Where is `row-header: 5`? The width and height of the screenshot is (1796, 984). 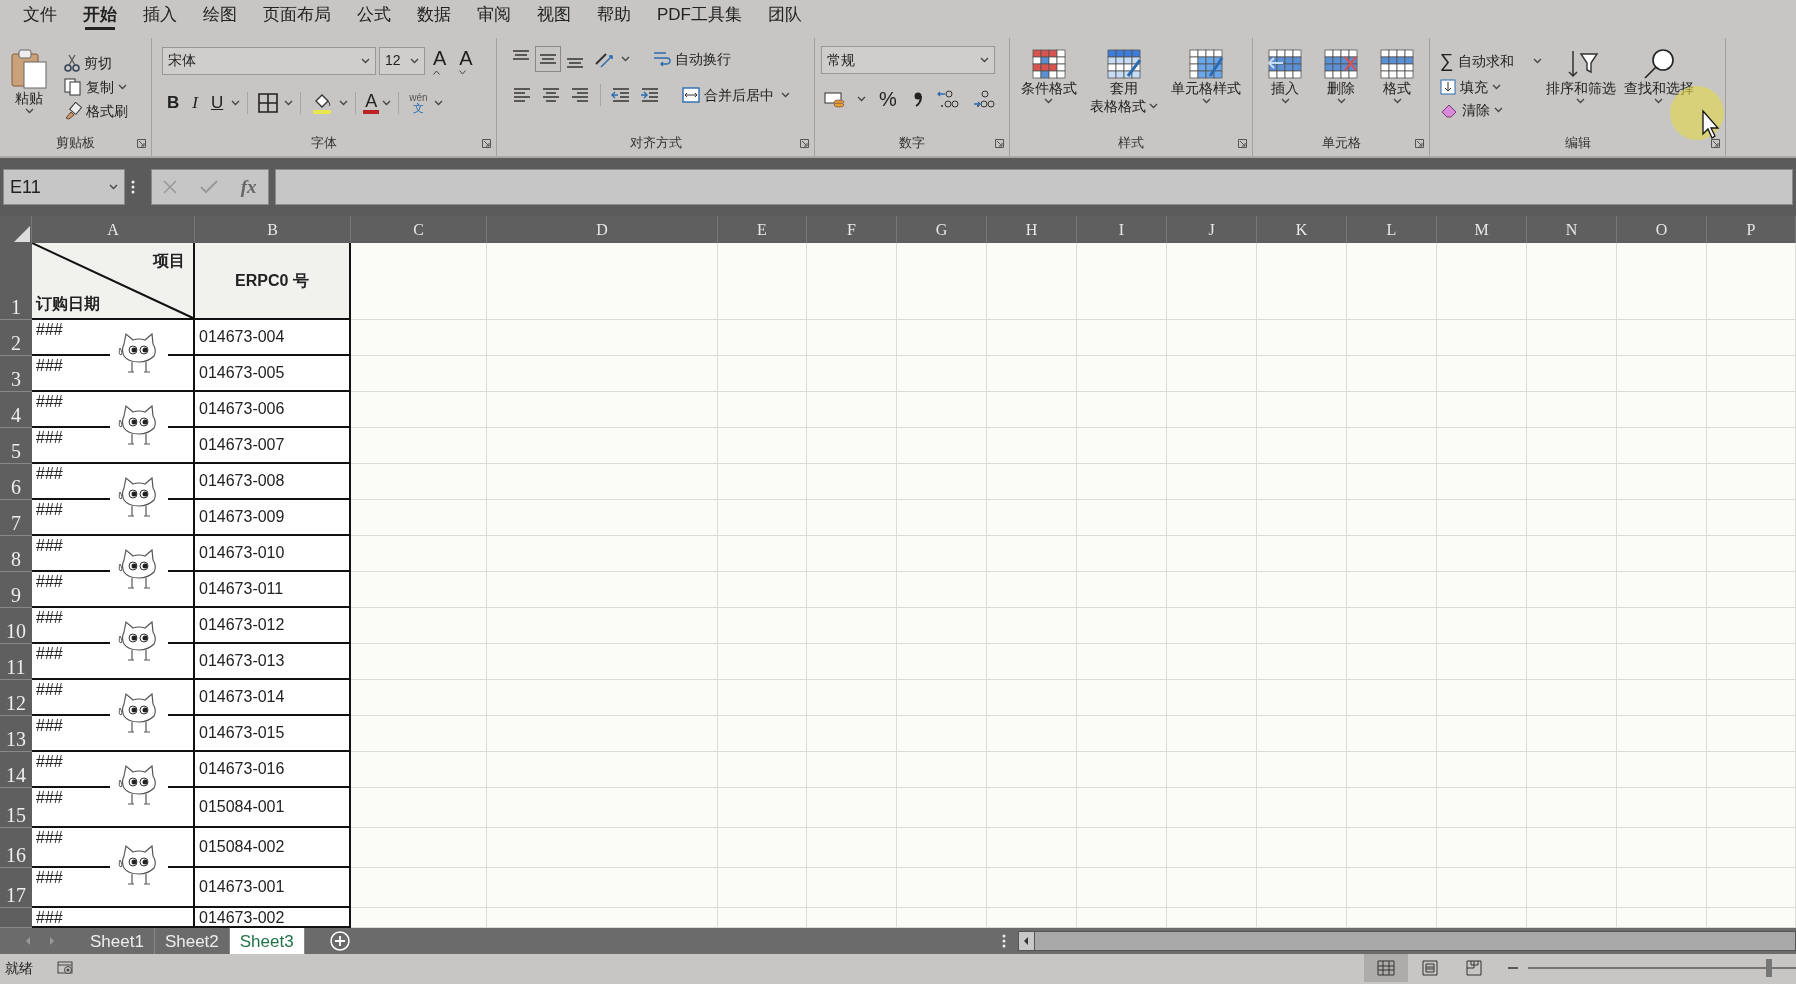
row-header: 5 is located at coordinates (16, 446).